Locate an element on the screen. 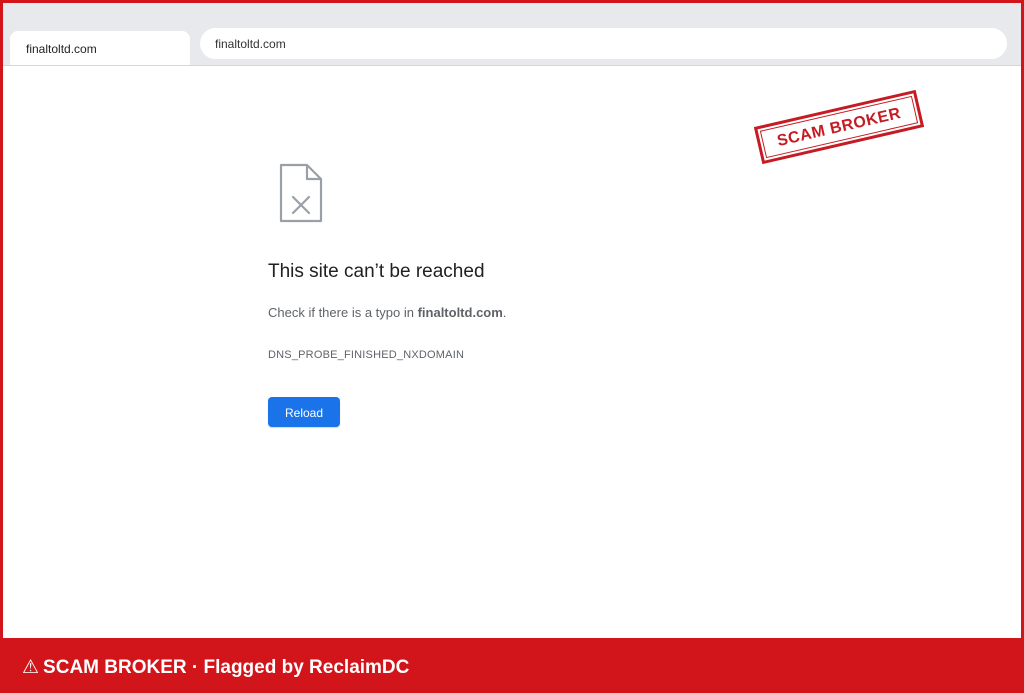 The height and width of the screenshot is (693, 1024). stamp-text: SCAM BROKER is located at coordinates (839, 127).